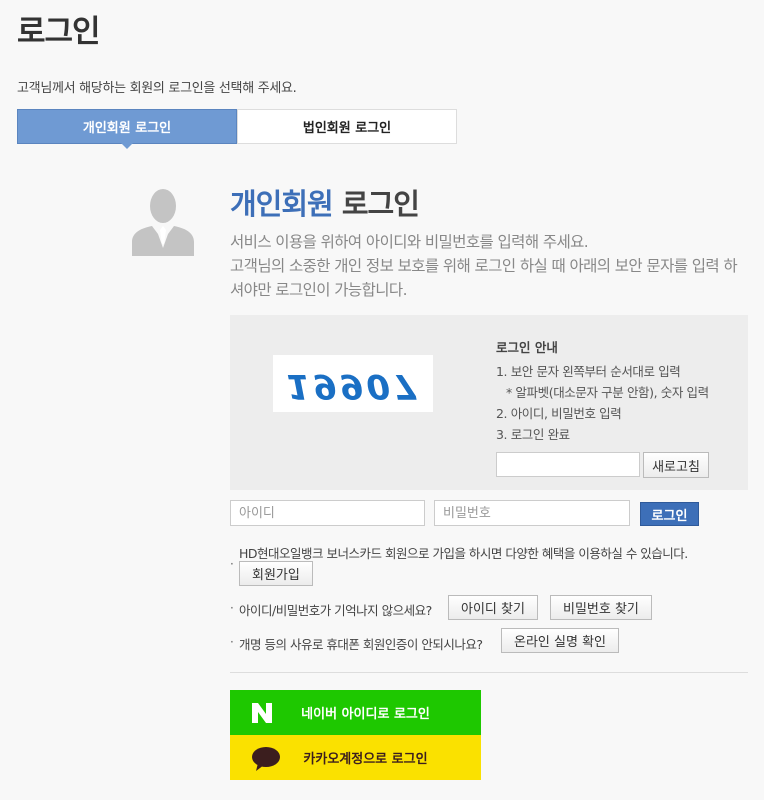  What do you see at coordinates (376, 204) in the screenshot?
I see `login-heading-rest: 로그인` at bounding box center [376, 204].